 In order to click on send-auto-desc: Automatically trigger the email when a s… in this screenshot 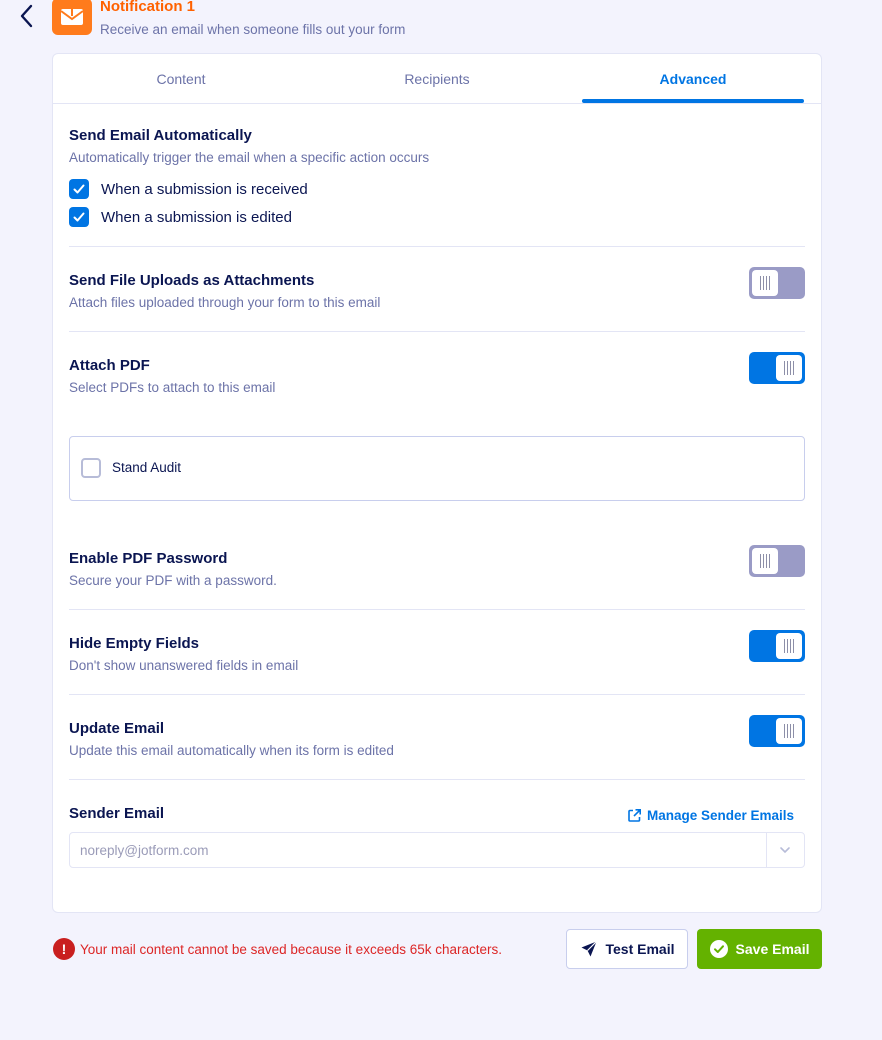, I will do `click(249, 157)`.